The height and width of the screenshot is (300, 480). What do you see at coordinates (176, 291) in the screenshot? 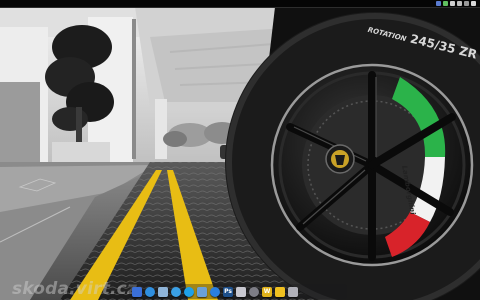
I see `itunes-icon` at bounding box center [176, 291].